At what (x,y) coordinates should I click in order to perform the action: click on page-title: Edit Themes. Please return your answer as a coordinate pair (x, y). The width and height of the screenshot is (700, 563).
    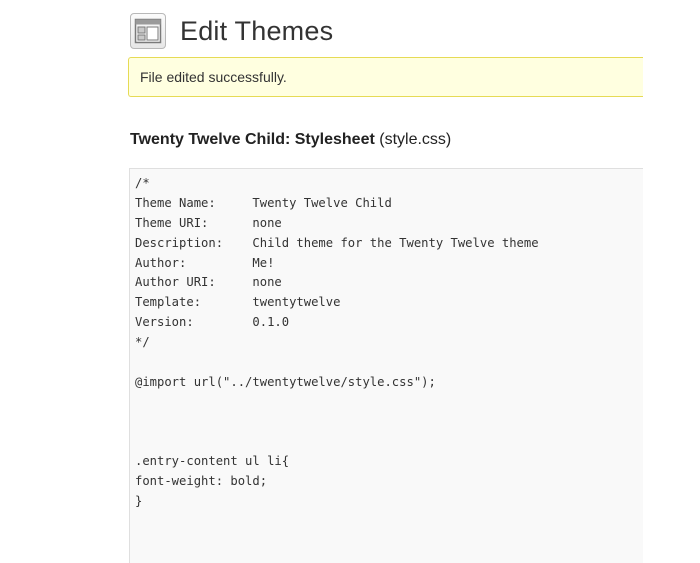
    Looking at the image, I should click on (257, 30).